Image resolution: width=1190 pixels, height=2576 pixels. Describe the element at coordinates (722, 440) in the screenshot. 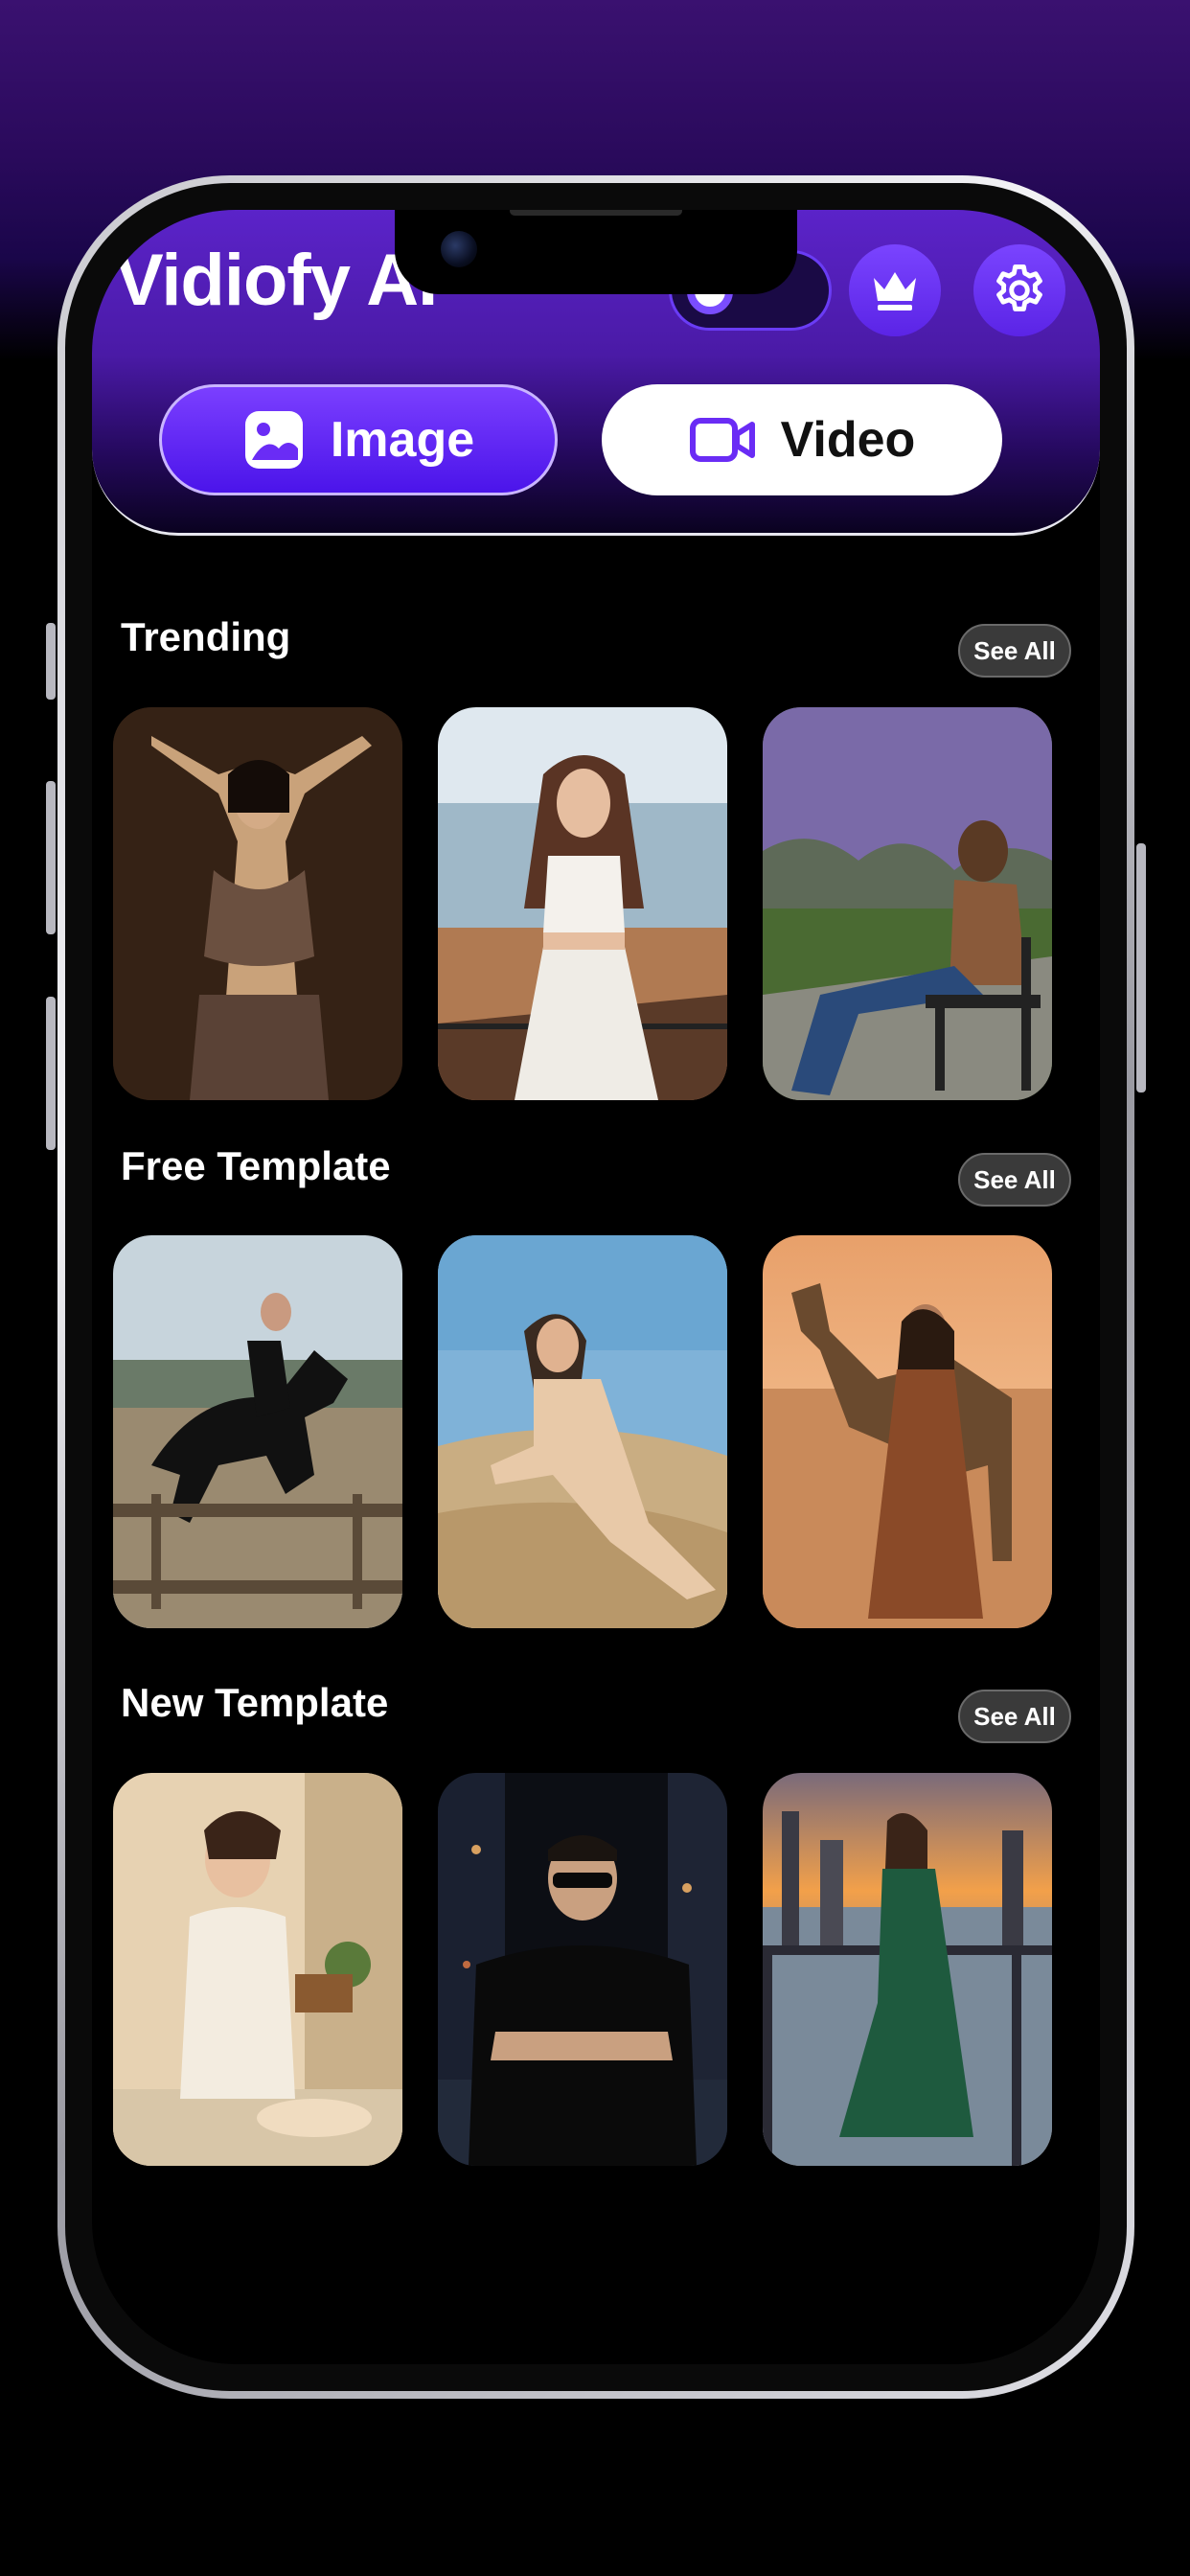

I see `video-camera-icon` at that location.